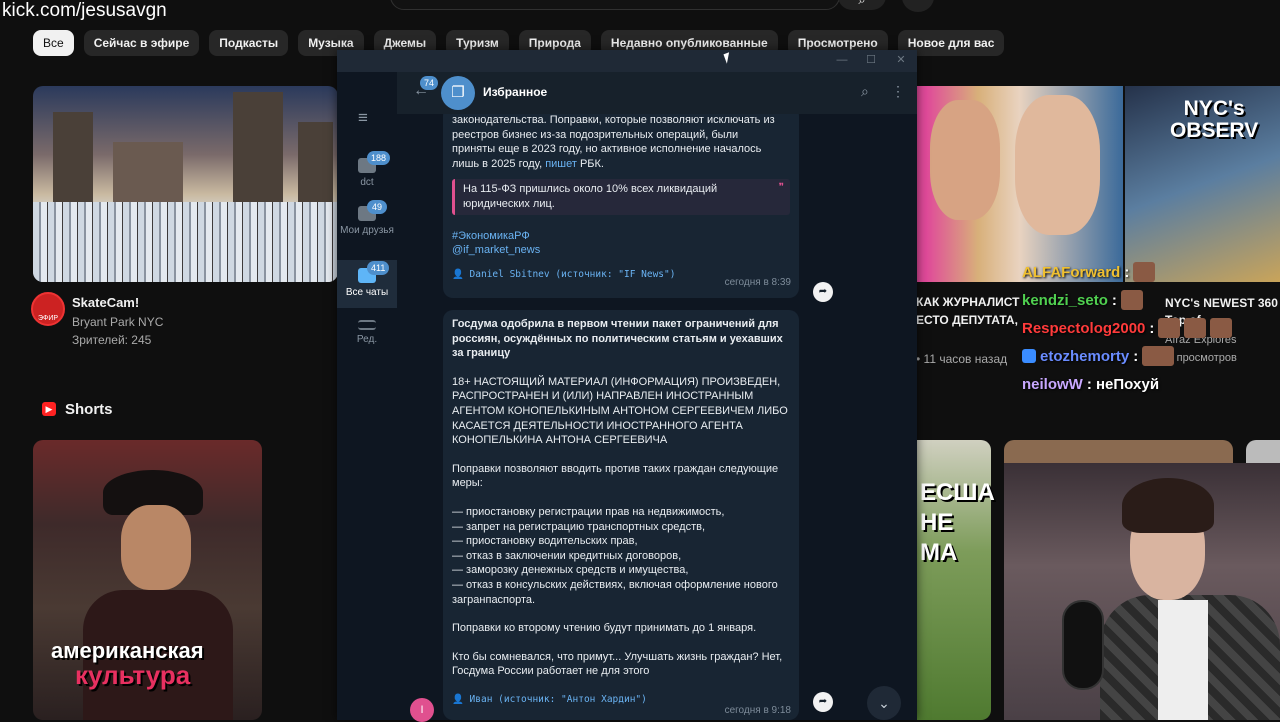 The image size is (1280, 722). Describe the element at coordinates (967, 302) in the screenshot. I see `video-title: КАК ЖУРНАЛИСТ` at that location.